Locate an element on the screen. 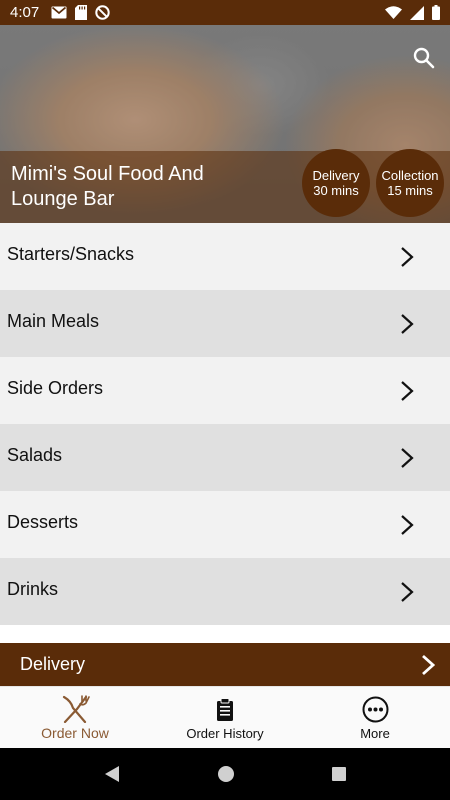 Image resolution: width=450 pixels, height=800 pixels. category-label: Starters/Snacks is located at coordinates (71, 254).